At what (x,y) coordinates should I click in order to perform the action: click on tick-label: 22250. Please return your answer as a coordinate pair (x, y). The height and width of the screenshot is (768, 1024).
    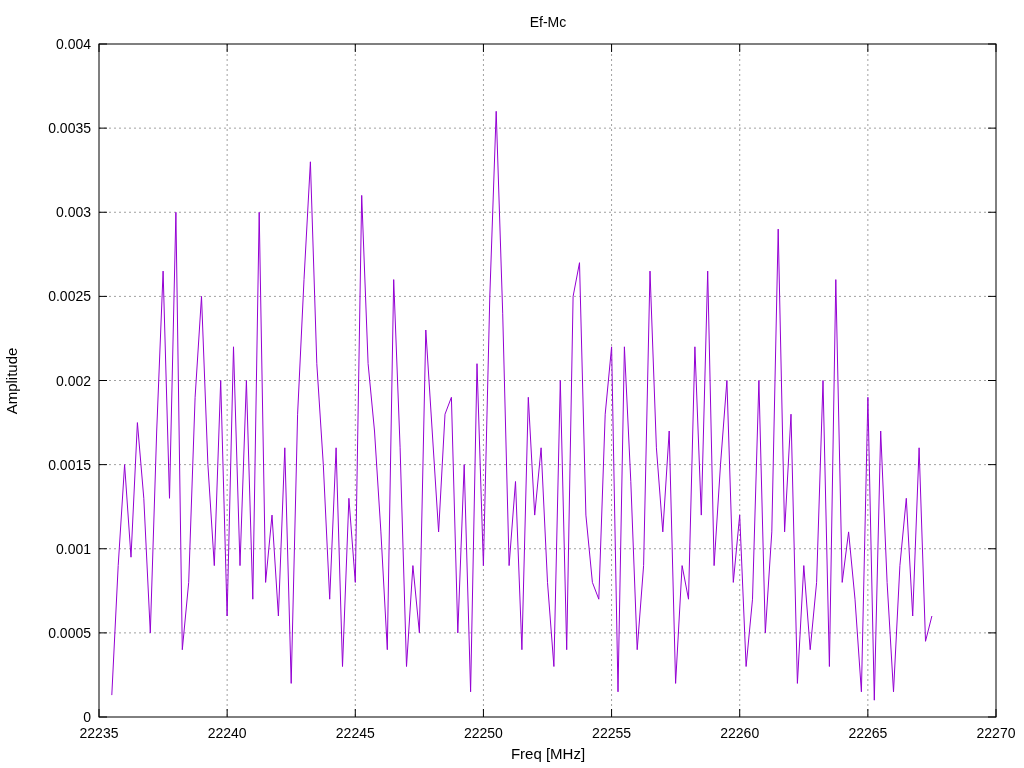
    Looking at the image, I should click on (483, 733).